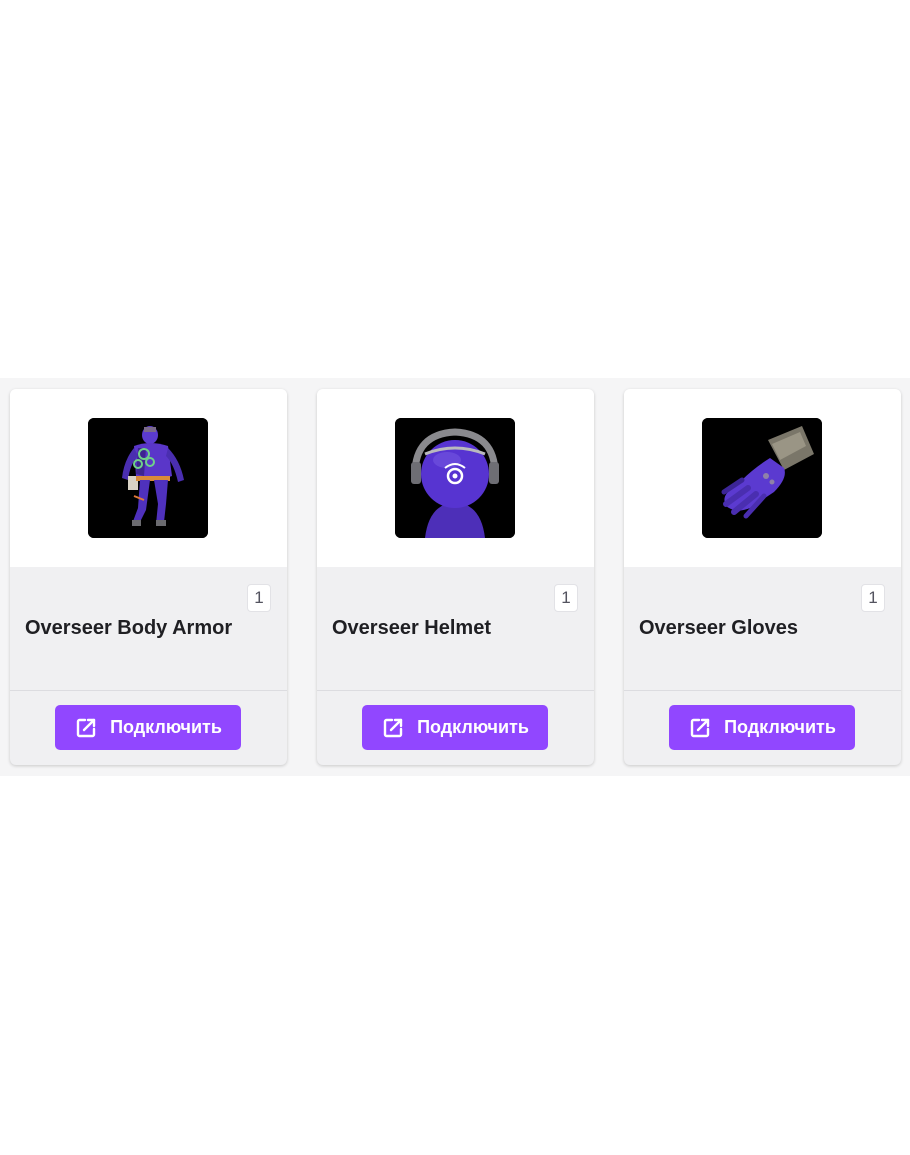 This screenshot has height=1155, width=910. I want to click on card-title: Overseer Gloves, so click(718, 628).